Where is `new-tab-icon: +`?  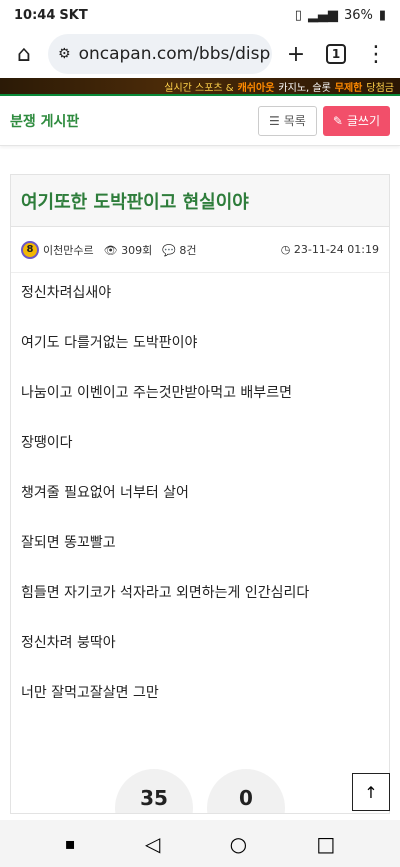
new-tab-icon: + is located at coordinates (296, 54).